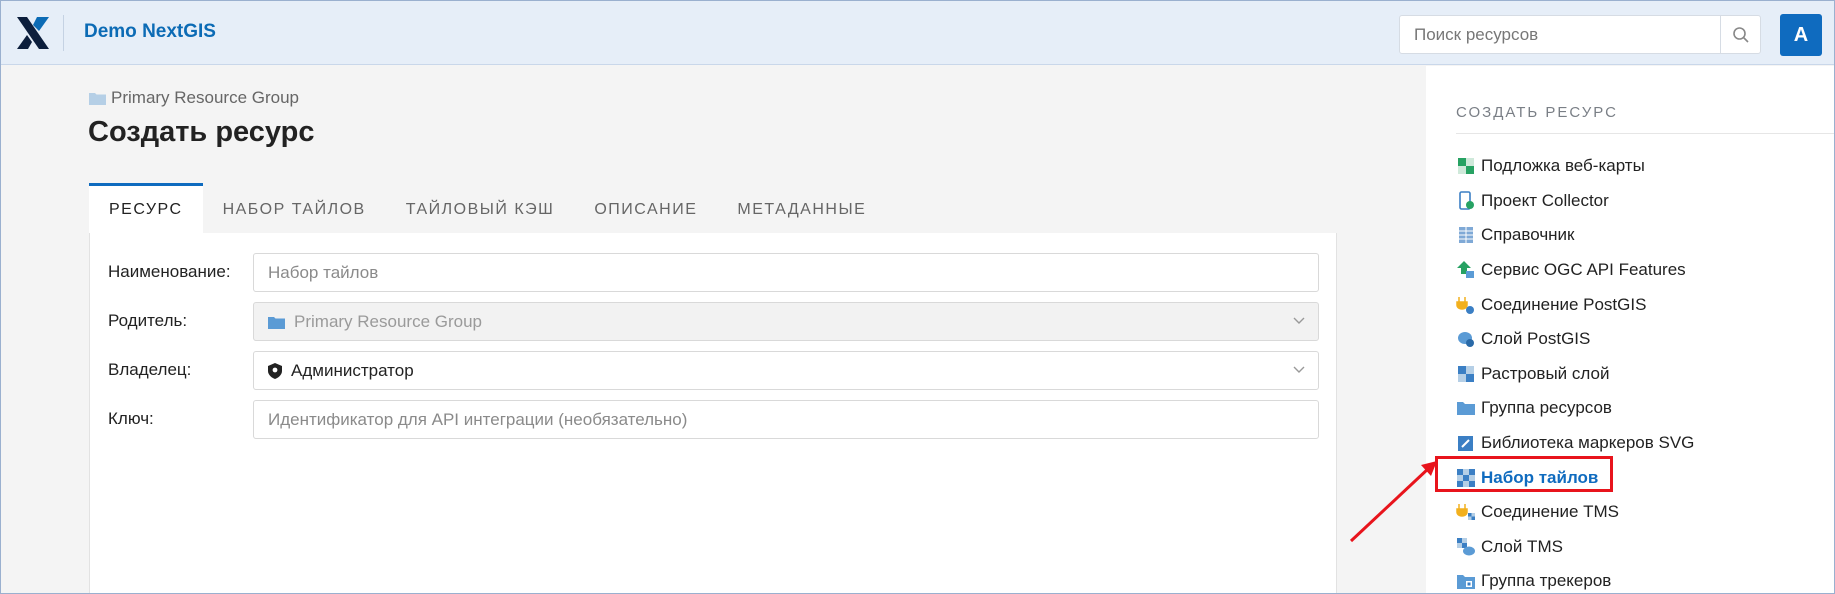 The width and height of the screenshot is (1835, 594). Describe the element at coordinates (323, 272) in the screenshot. I see `name-placeholder: Набор тайлов` at that location.